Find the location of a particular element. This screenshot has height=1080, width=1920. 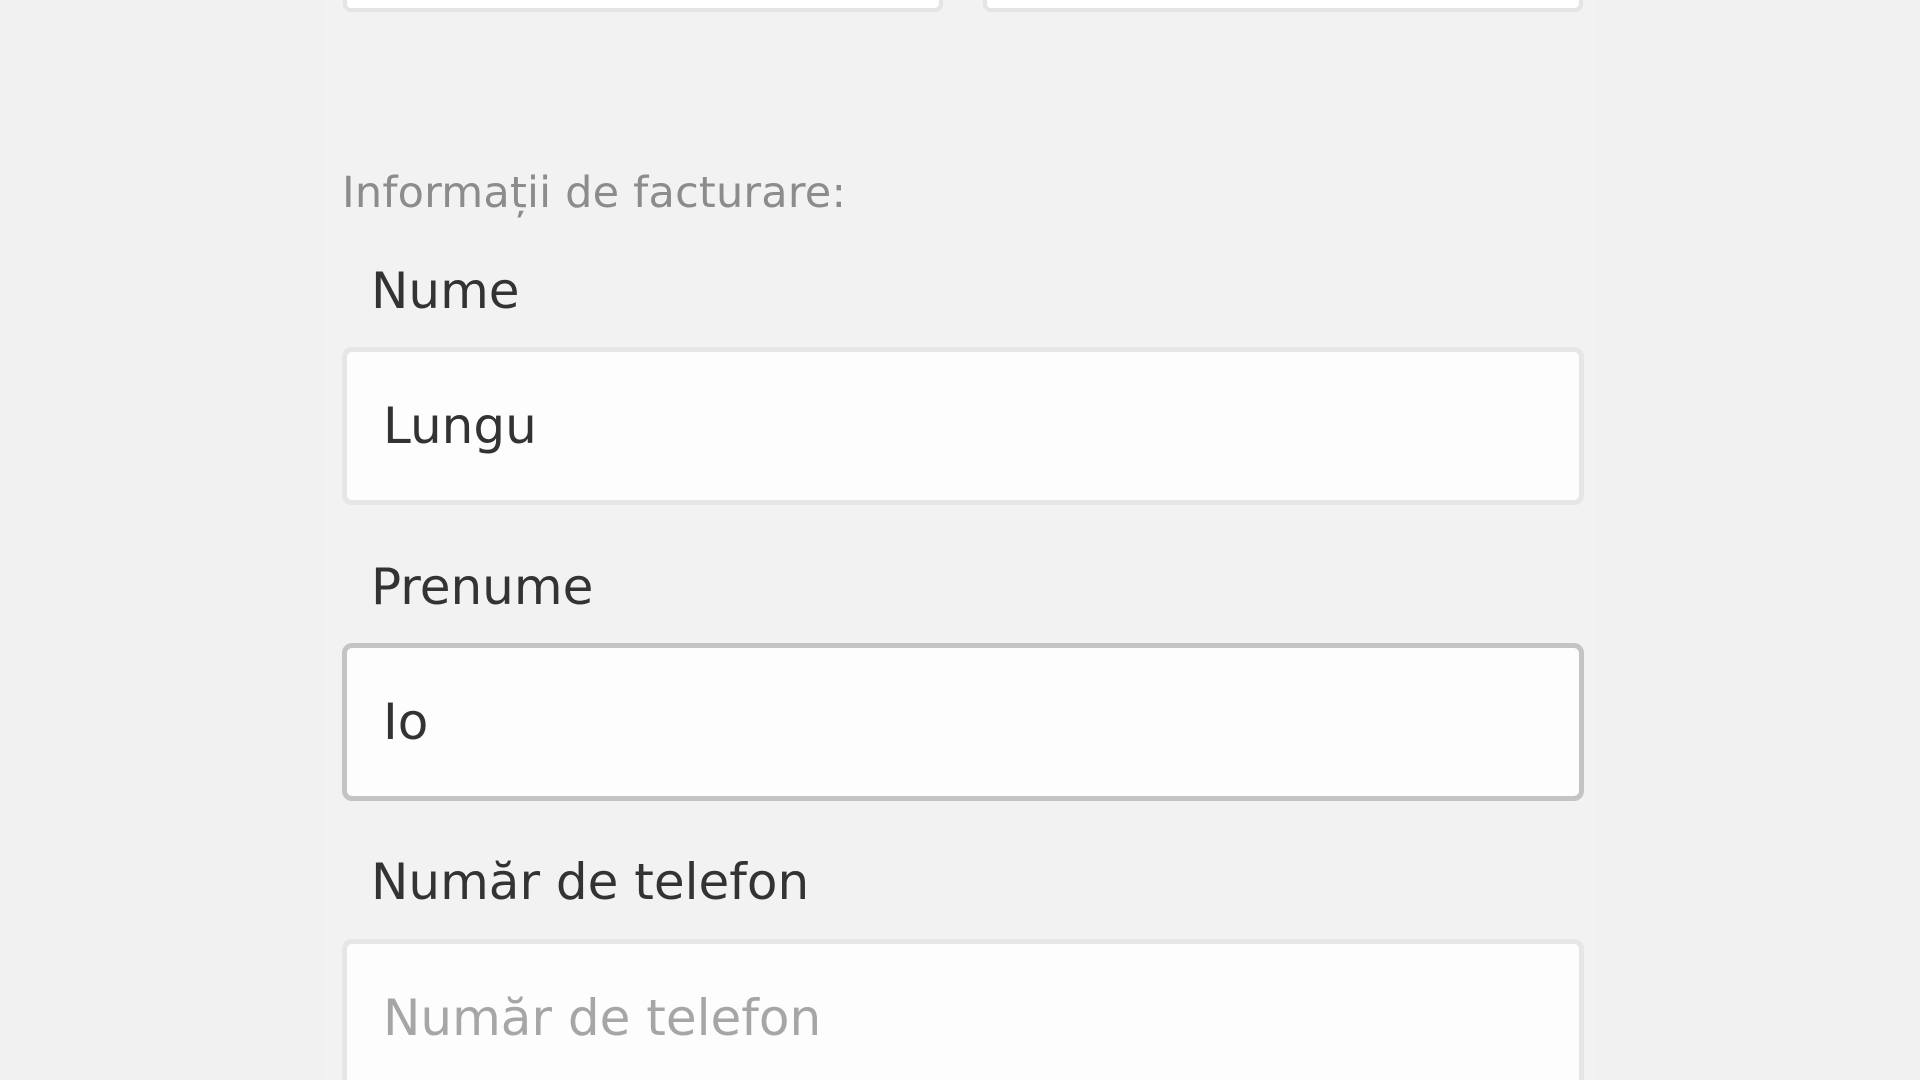

last-name-label: Nume is located at coordinates (445, 291).